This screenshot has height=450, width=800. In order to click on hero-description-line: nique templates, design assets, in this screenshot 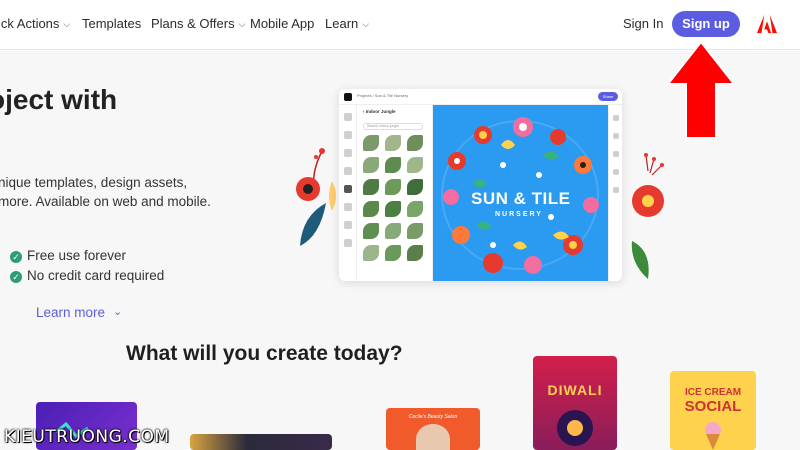, I will do `click(94, 182)`.